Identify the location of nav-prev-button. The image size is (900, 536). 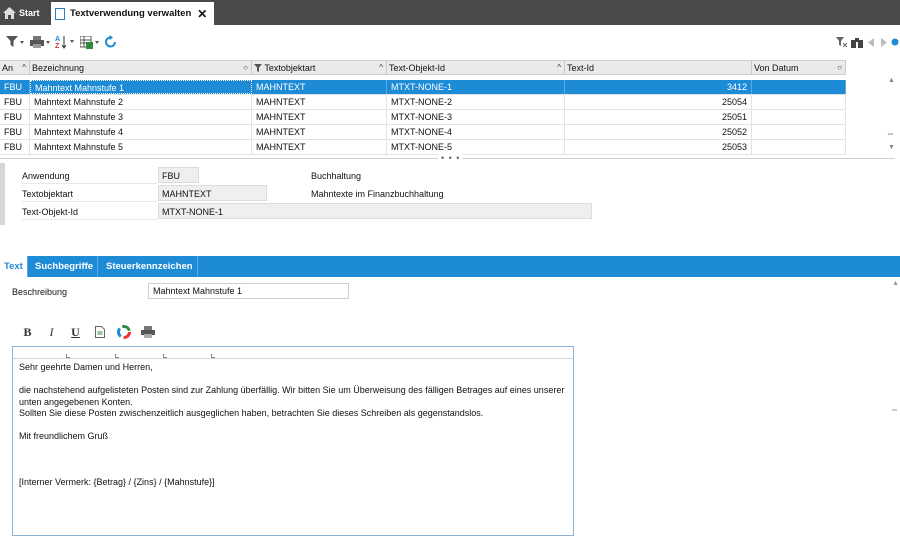
(871, 42).